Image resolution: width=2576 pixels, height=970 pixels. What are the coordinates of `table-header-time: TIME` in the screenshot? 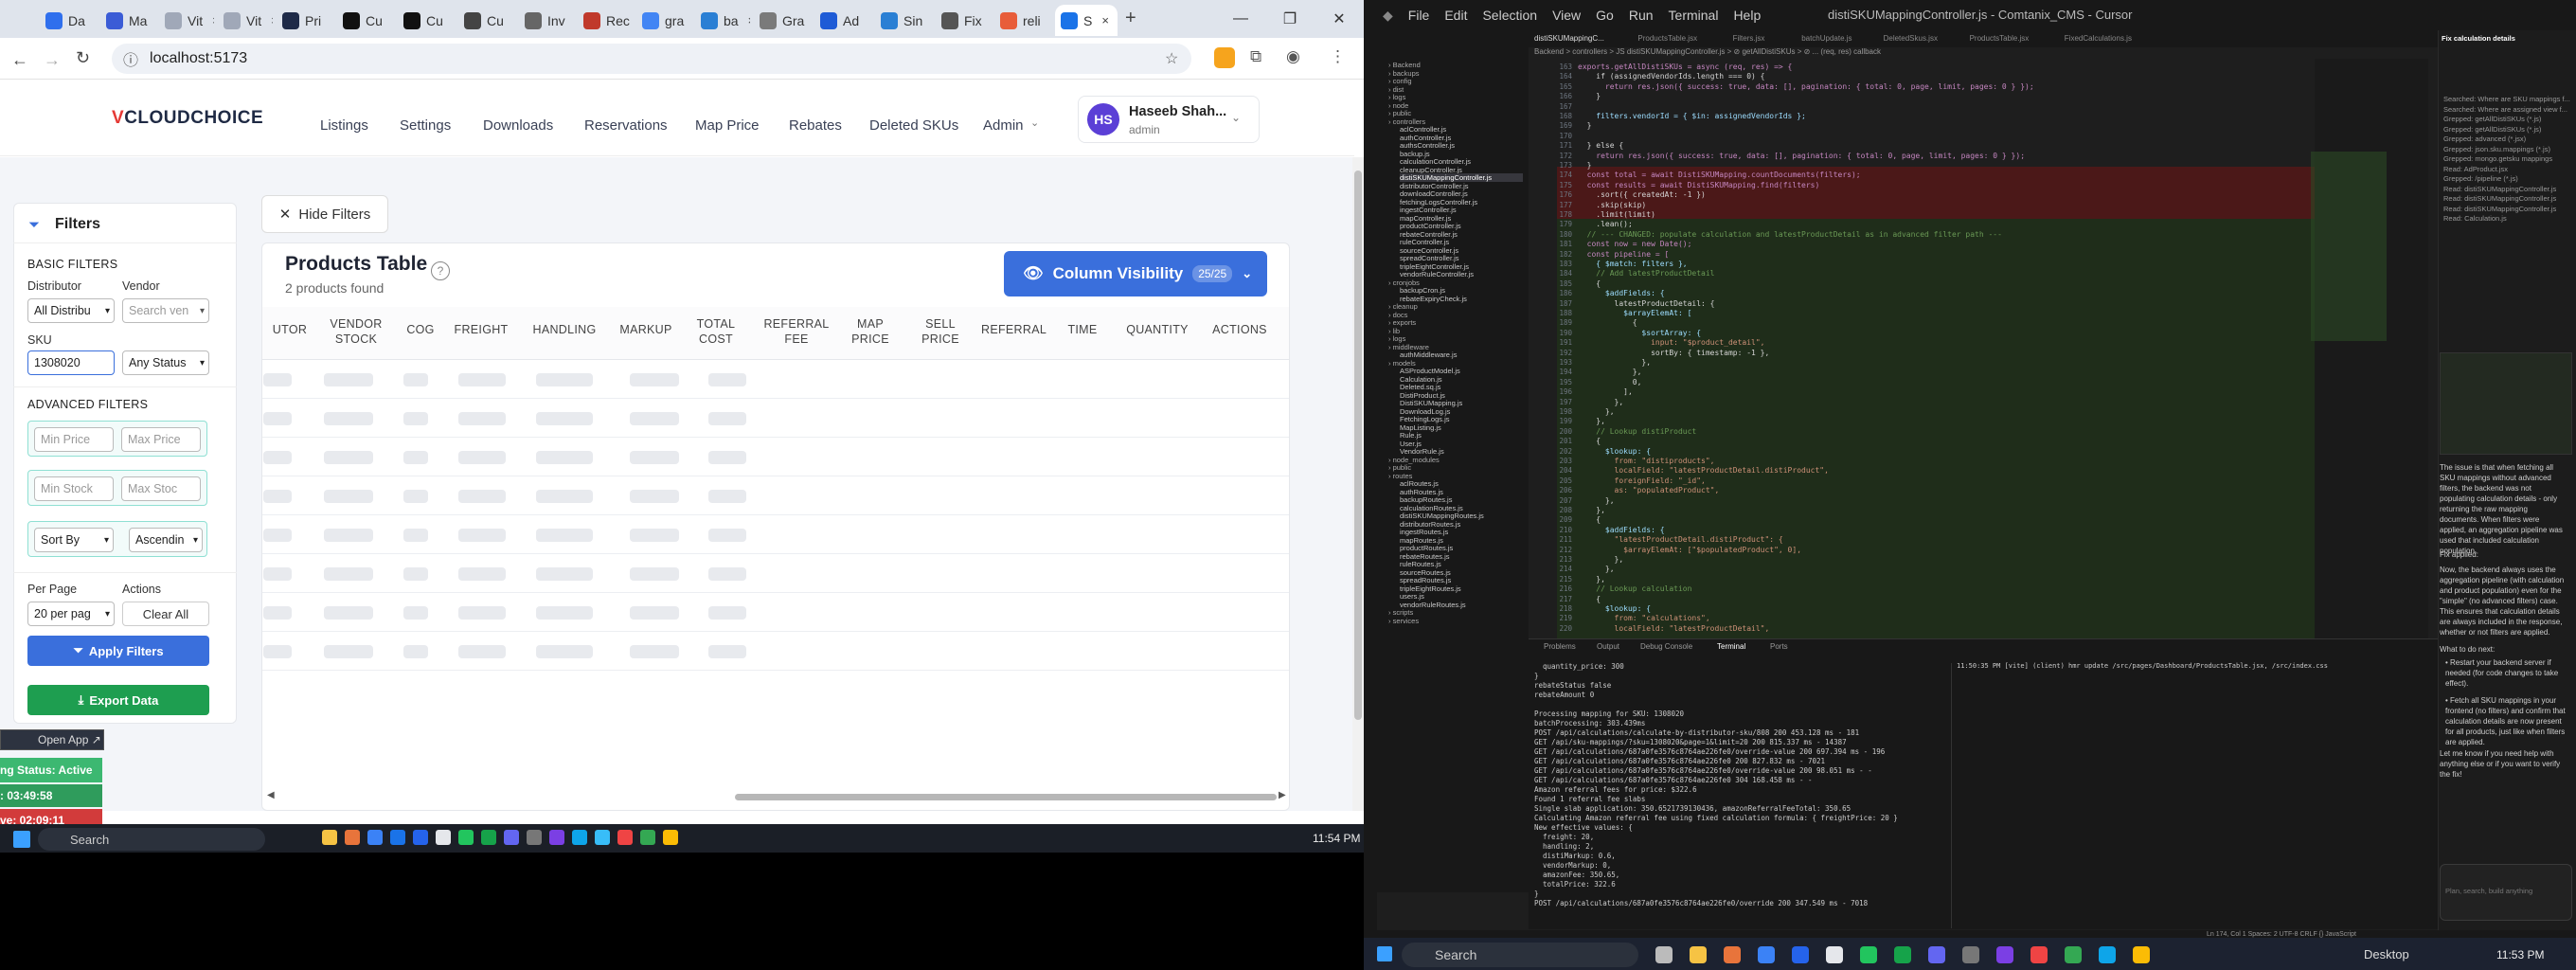 It's located at (1082, 329).